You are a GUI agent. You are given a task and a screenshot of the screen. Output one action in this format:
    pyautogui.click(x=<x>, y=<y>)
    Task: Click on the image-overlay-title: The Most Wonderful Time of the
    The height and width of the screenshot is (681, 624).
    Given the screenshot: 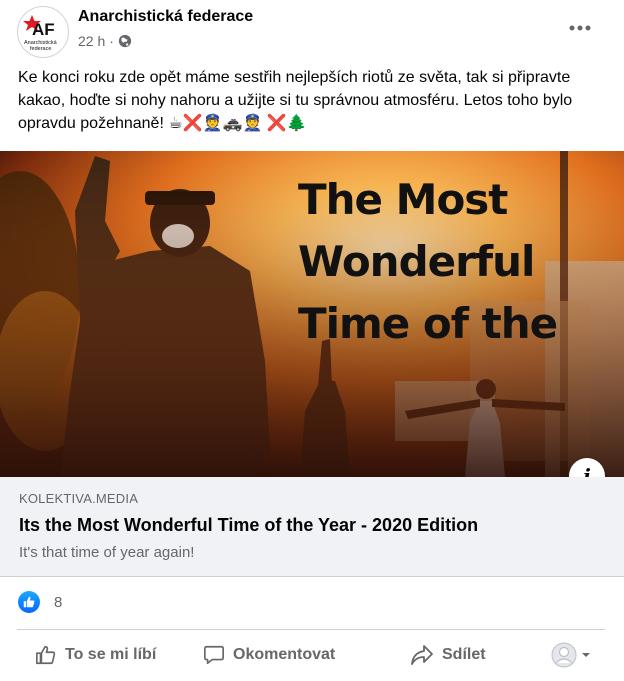 What is the action you would take?
    pyautogui.click(x=428, y=261)
    